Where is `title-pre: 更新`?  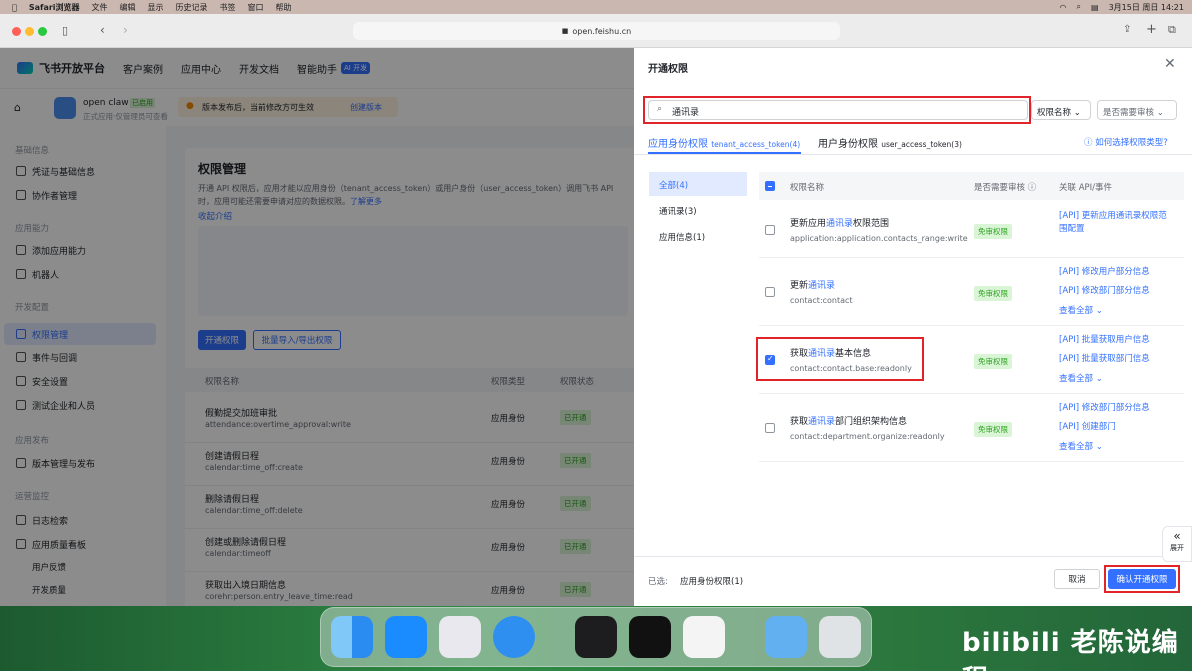
title-pre: 更新 is located at coordinates (799, 286).